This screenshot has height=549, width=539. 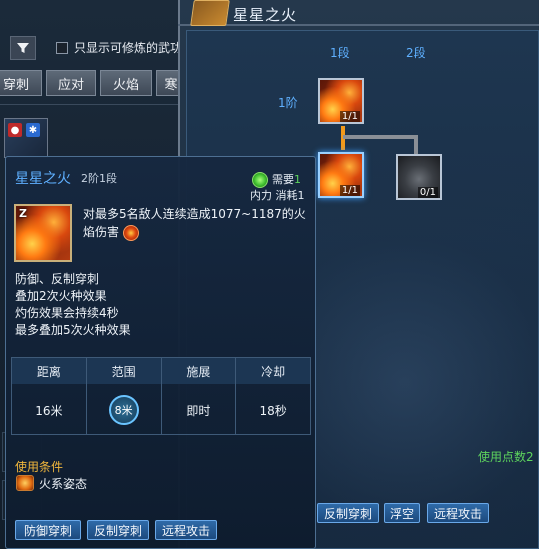 What do you see at coordinates (128, 48) in the screenshot?
I see `filter-label: 只显示可修炼的武功` at bounding box center [128, 48].